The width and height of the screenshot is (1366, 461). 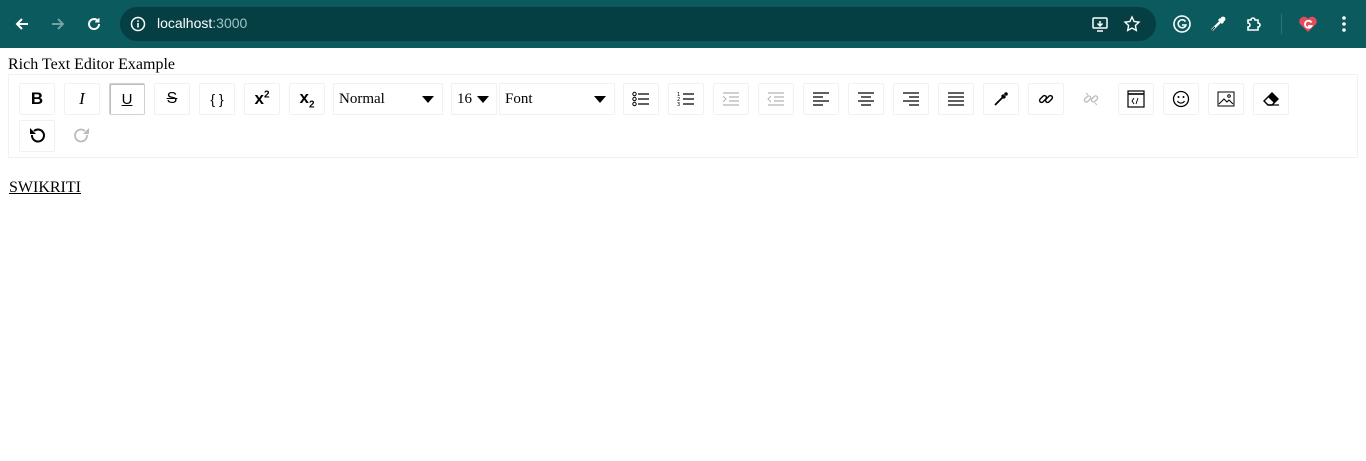 I want to click on install-app-icon, so click(x=1100, y=24).